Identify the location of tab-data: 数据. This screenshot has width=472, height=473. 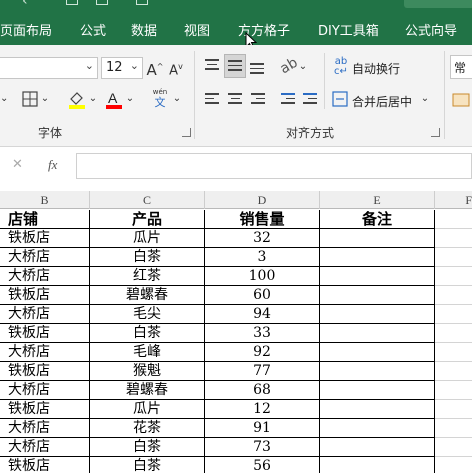
(144, 29).